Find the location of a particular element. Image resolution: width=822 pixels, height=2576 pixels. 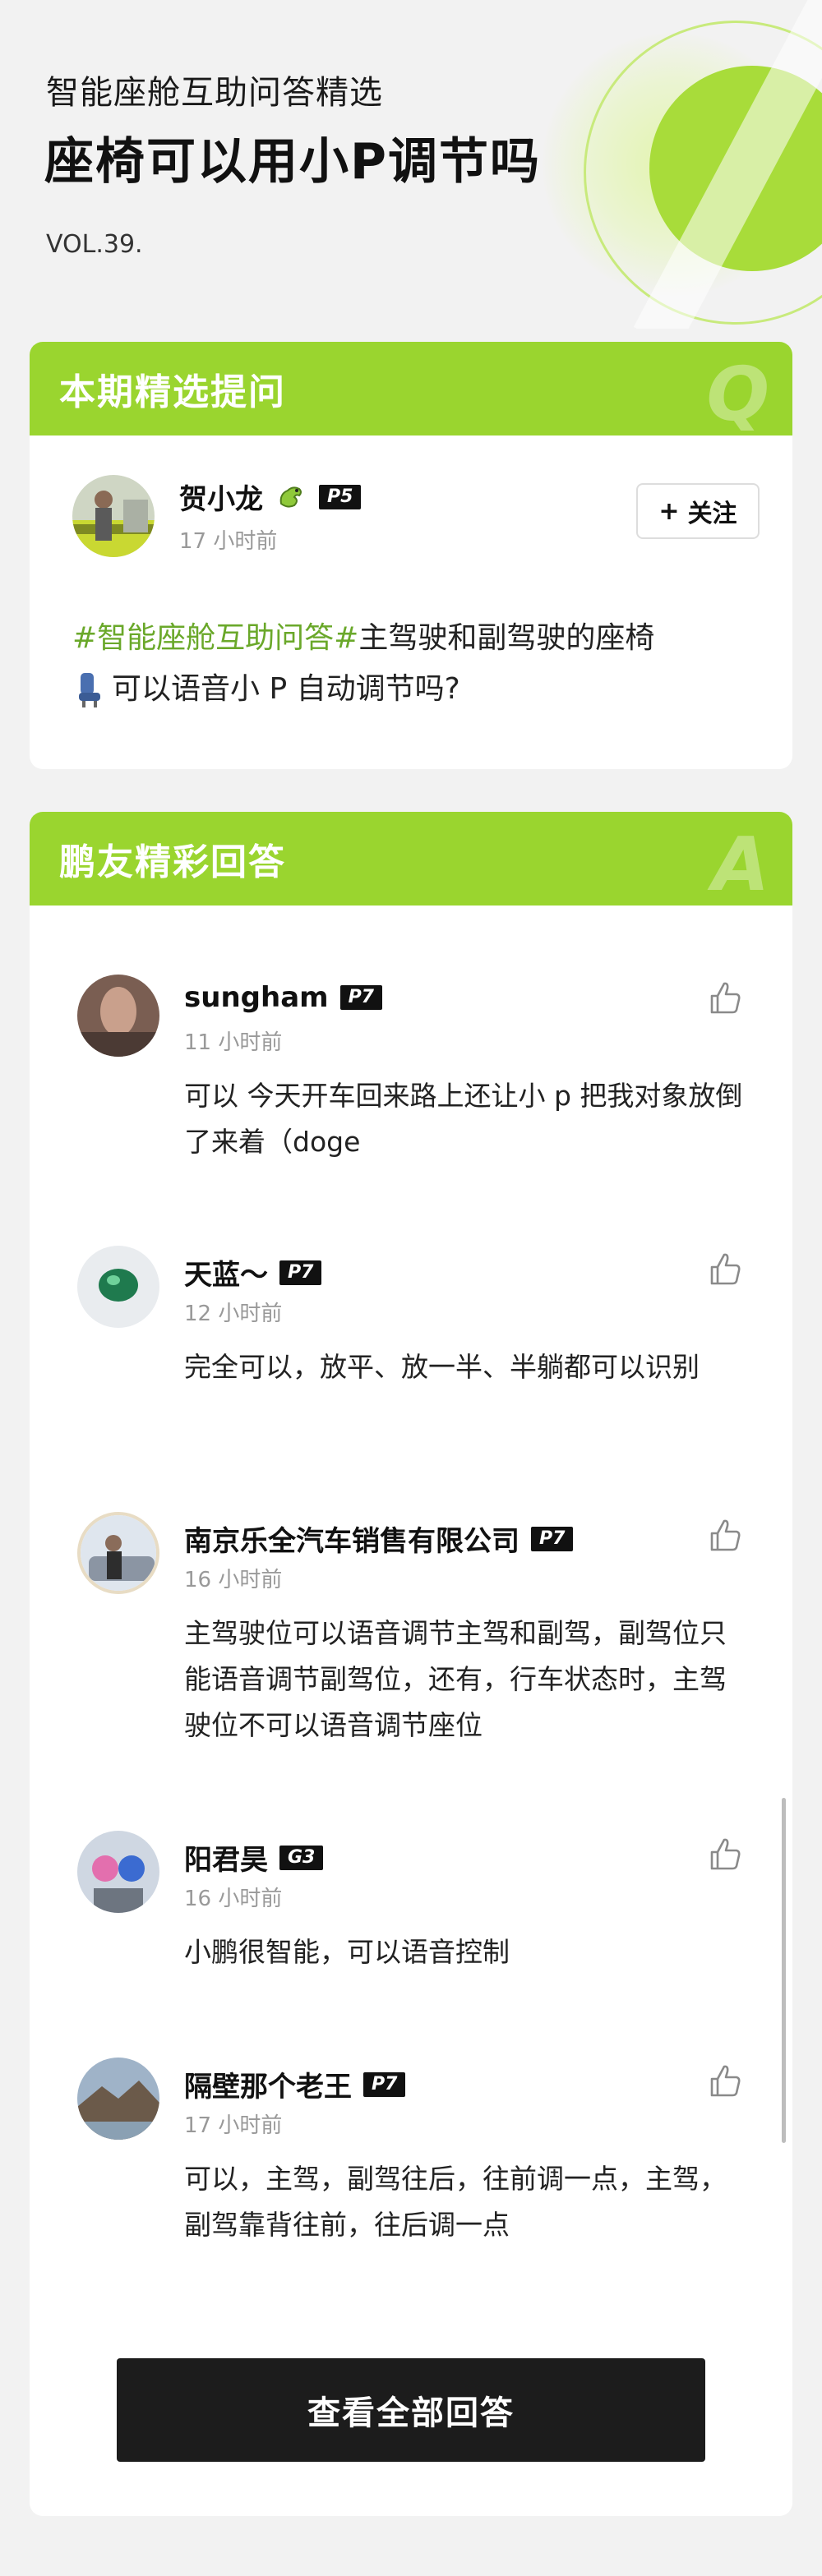

asker-name: 贺小龙 is located at coordinates (221, 497).